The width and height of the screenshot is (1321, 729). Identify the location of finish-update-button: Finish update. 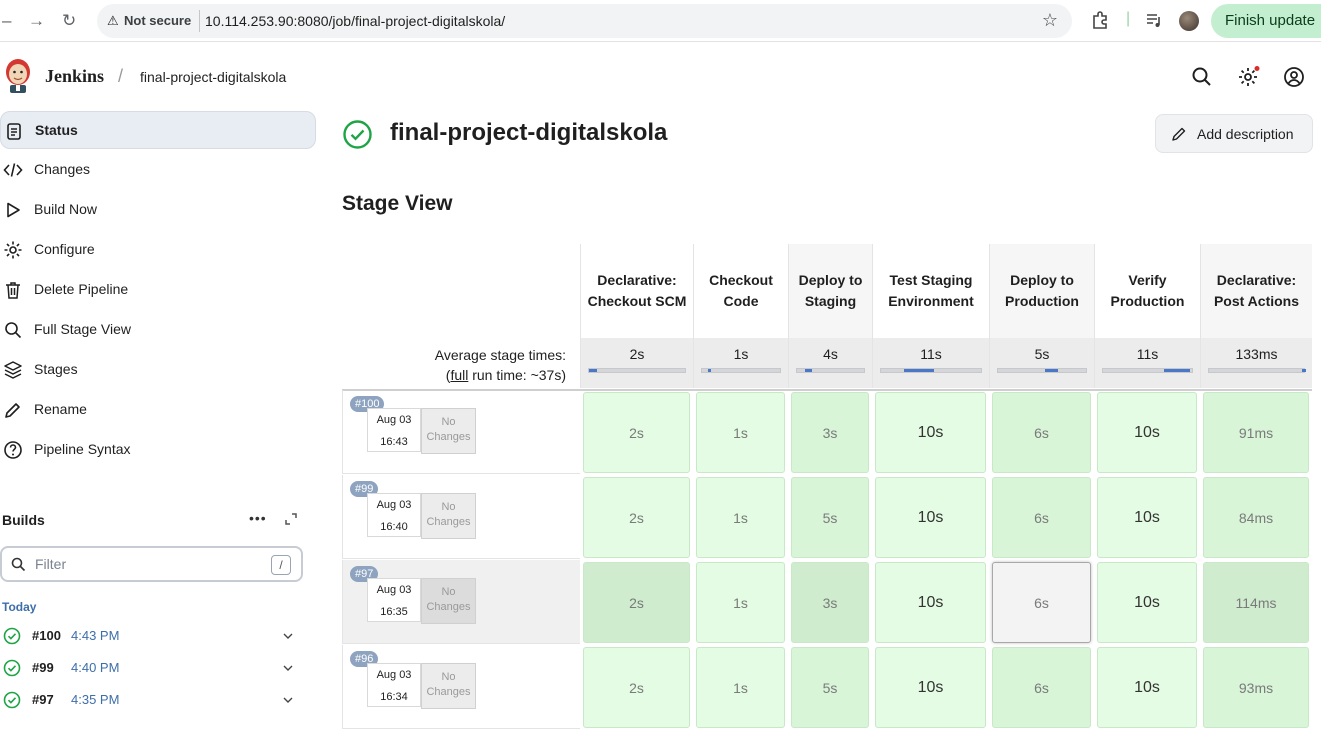
(1266, 21).